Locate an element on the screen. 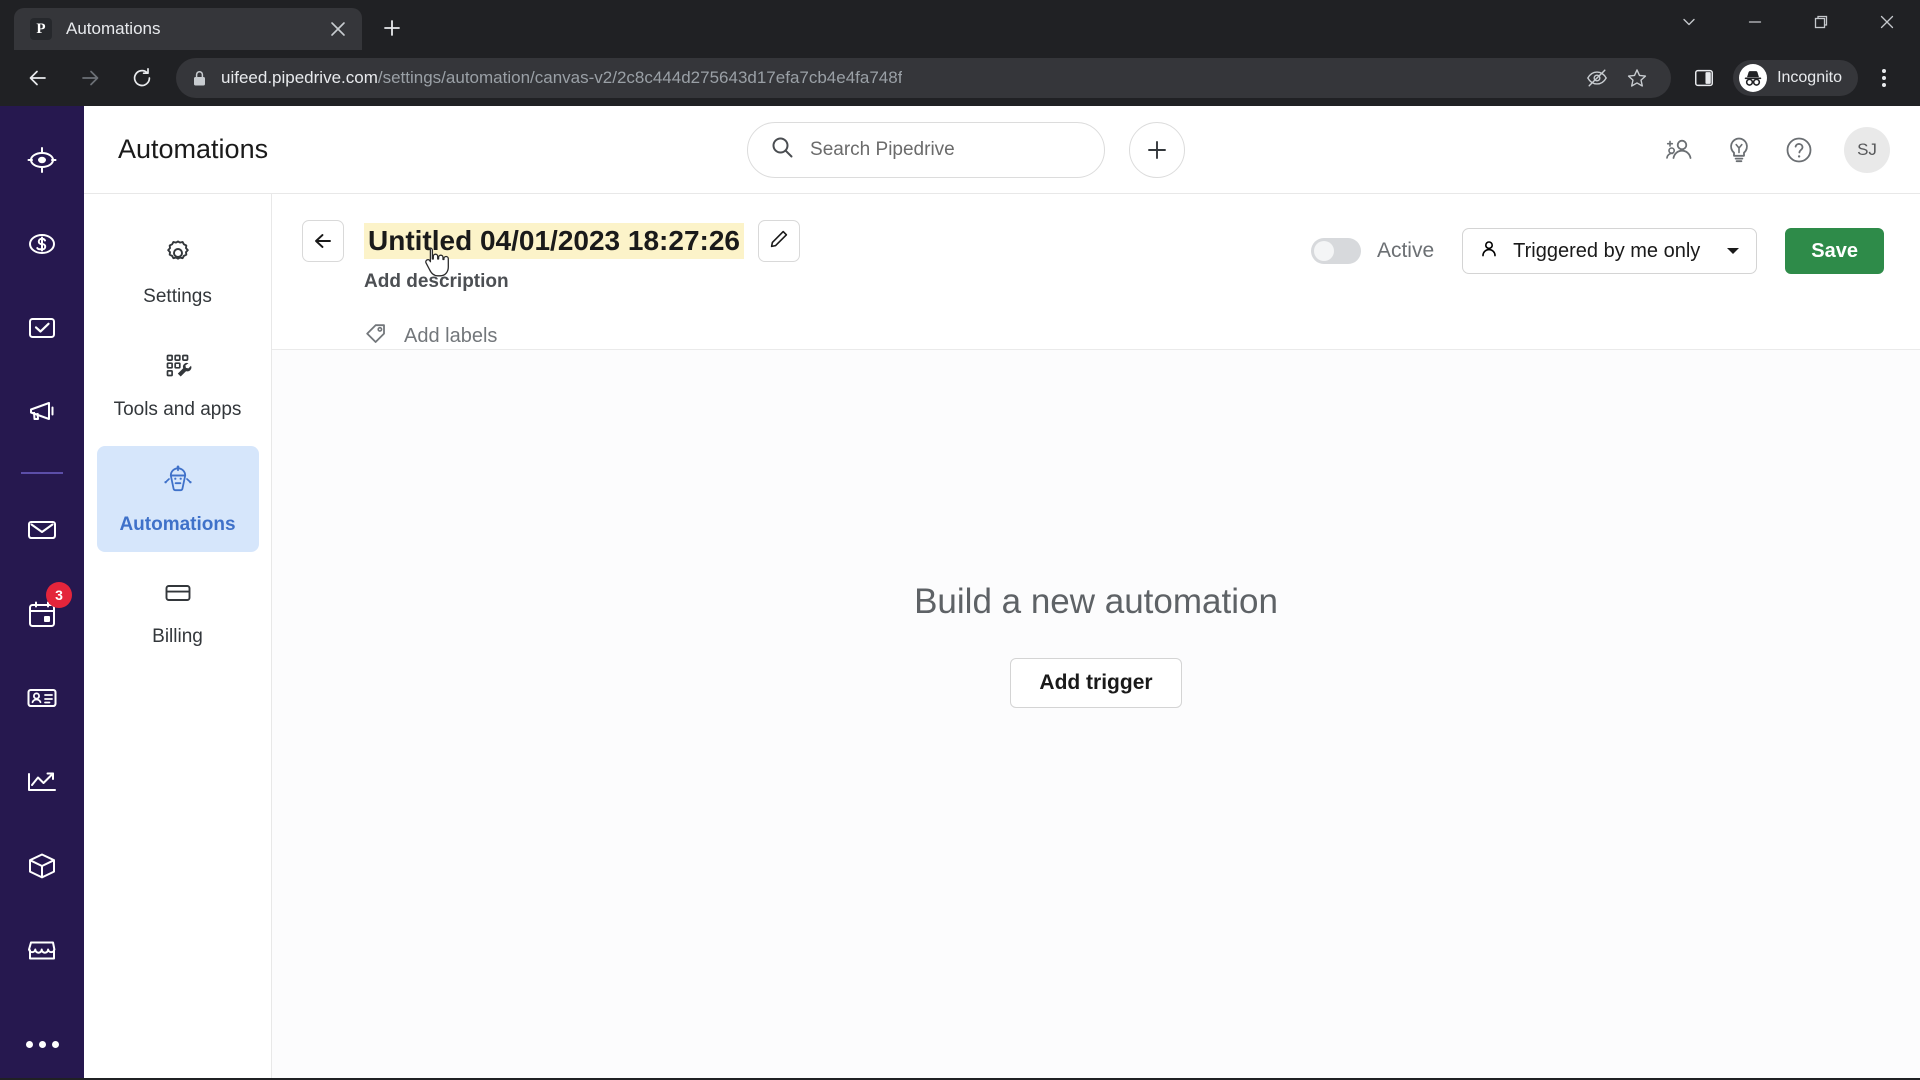  target-icon is located at coordinates (42, 162).